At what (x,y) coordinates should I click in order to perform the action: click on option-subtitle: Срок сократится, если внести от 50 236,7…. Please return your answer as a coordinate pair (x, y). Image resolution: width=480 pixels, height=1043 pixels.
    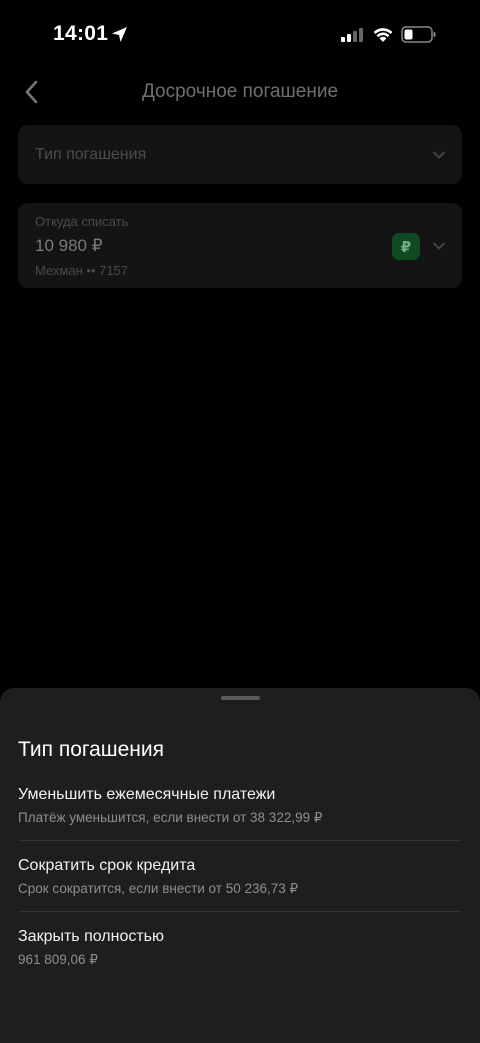
    Looking at the image, I should click on (158, 888).